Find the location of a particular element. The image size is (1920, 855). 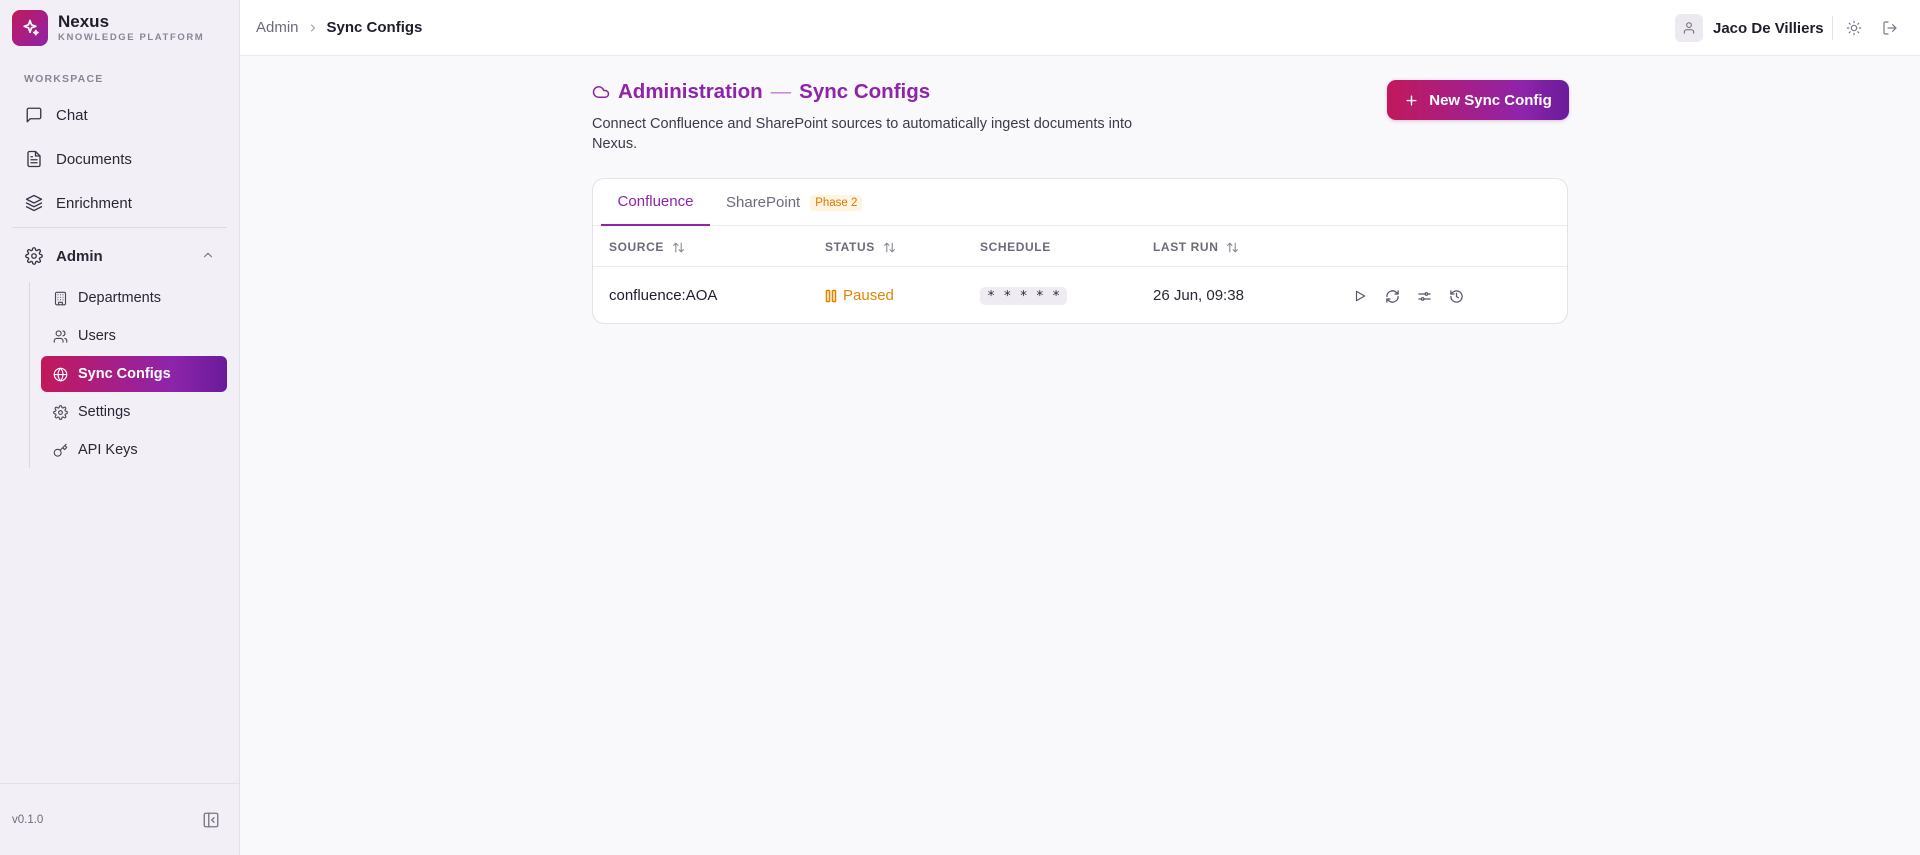

building-icon is located at coordinates (60, 298).